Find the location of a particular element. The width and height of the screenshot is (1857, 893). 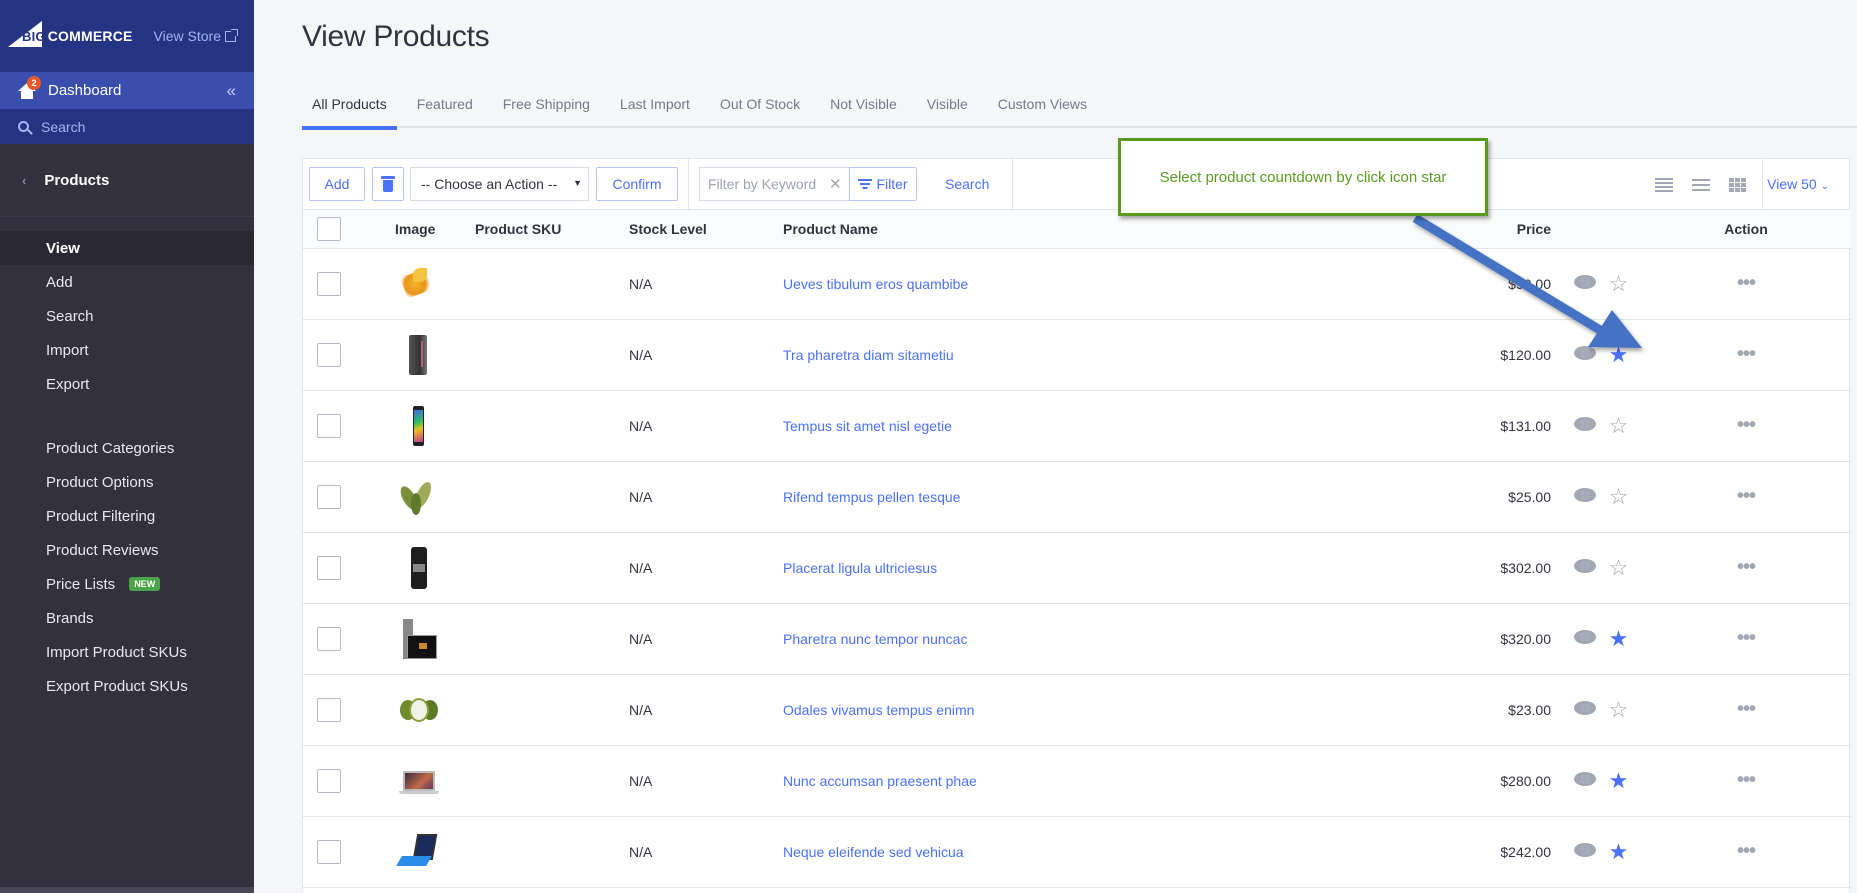

sidebar-item-product-options: Product Options is located at coordinates (127, 482).